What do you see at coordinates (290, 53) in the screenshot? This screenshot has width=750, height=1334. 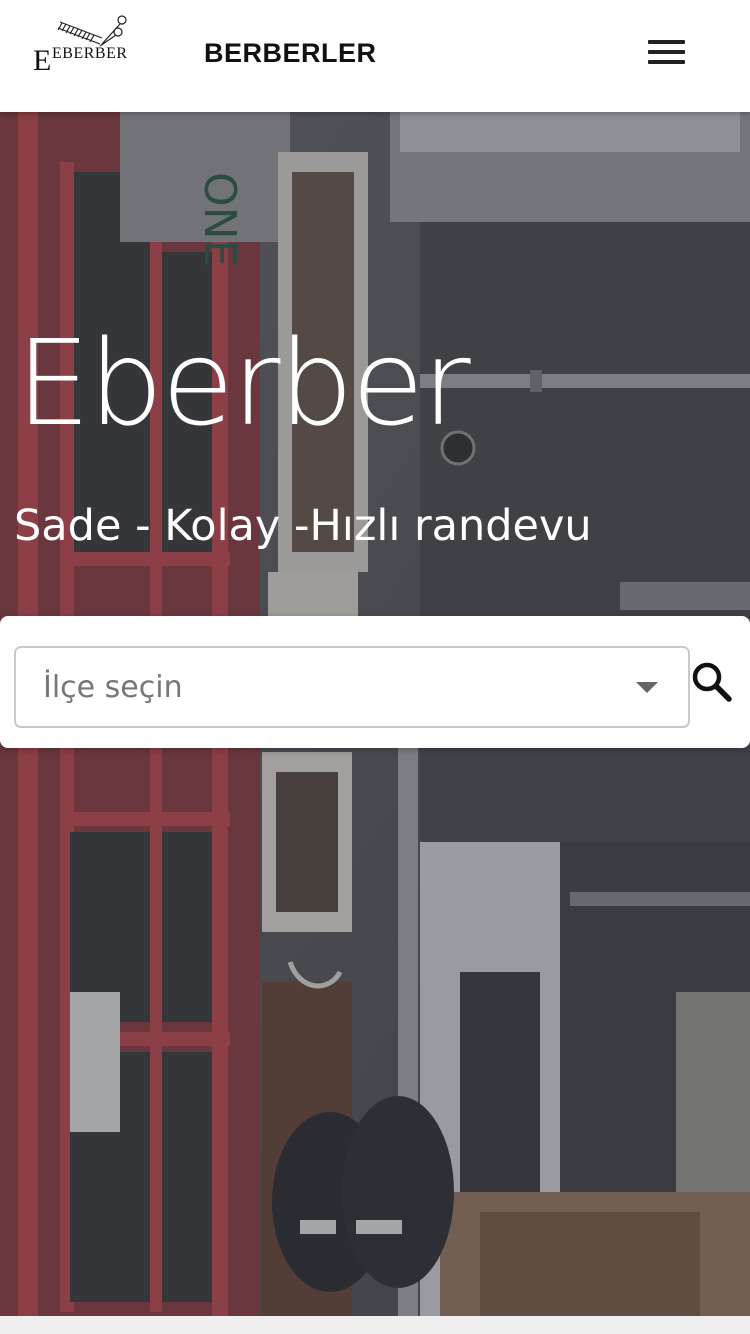 I see `brand-title: BERBERLER` at bounding box center [290, 53].